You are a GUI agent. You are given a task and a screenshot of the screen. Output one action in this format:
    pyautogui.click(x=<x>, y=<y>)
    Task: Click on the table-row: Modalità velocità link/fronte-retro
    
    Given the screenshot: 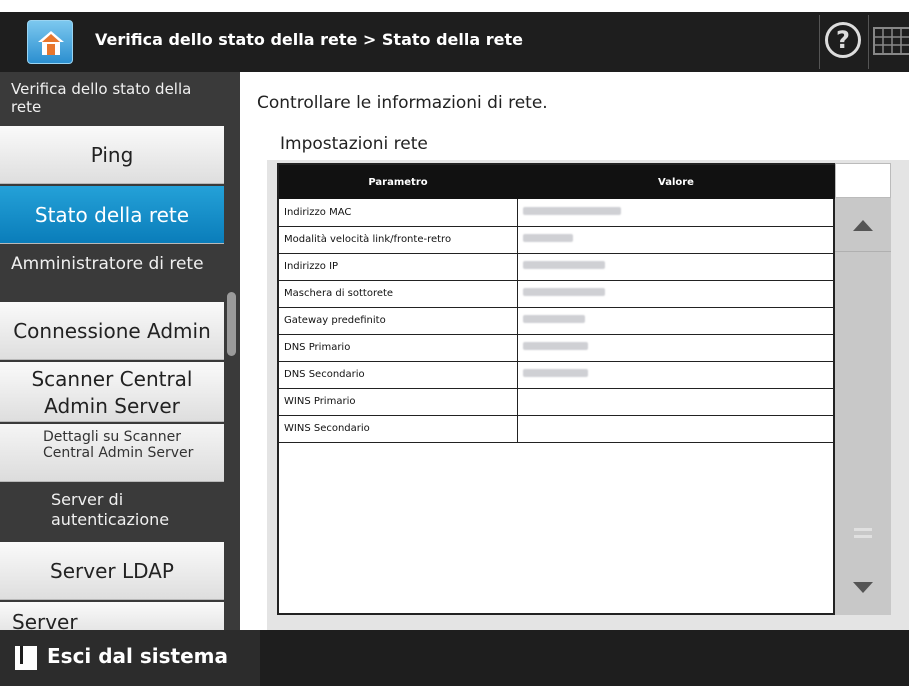 What is the action you would take?
    pyautogui.click(x=557, y=240)
    